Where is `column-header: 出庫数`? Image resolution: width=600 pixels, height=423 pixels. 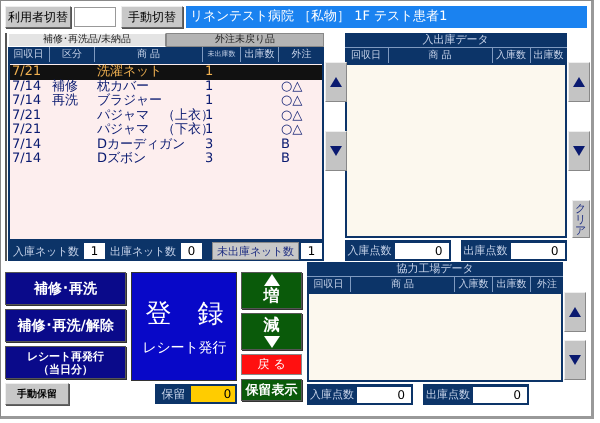
column-header: 出庫数 is located at coordinates (548, 55).